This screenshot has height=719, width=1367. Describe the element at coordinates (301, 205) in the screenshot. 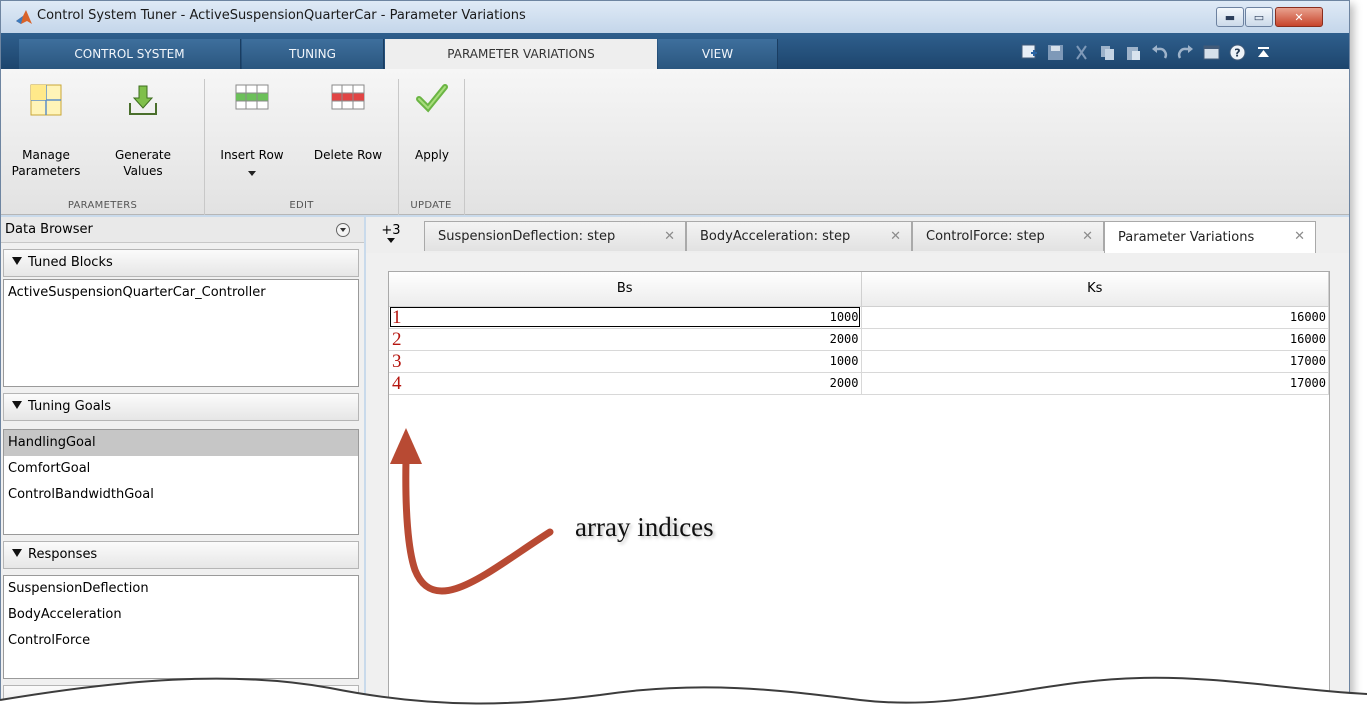

I see `group-label-edit: EDIT` at that location.